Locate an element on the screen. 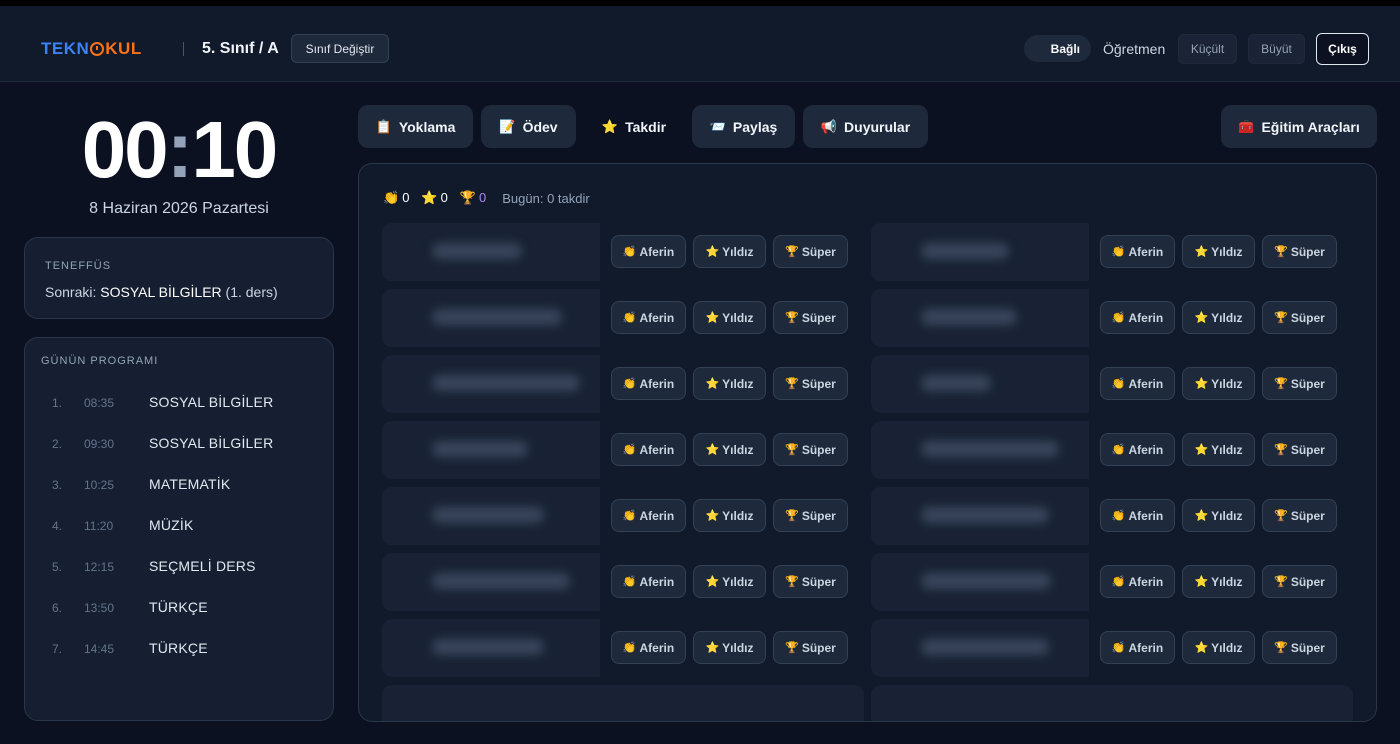  grow-button: Büyüt is located at coordinates (1276, 49).